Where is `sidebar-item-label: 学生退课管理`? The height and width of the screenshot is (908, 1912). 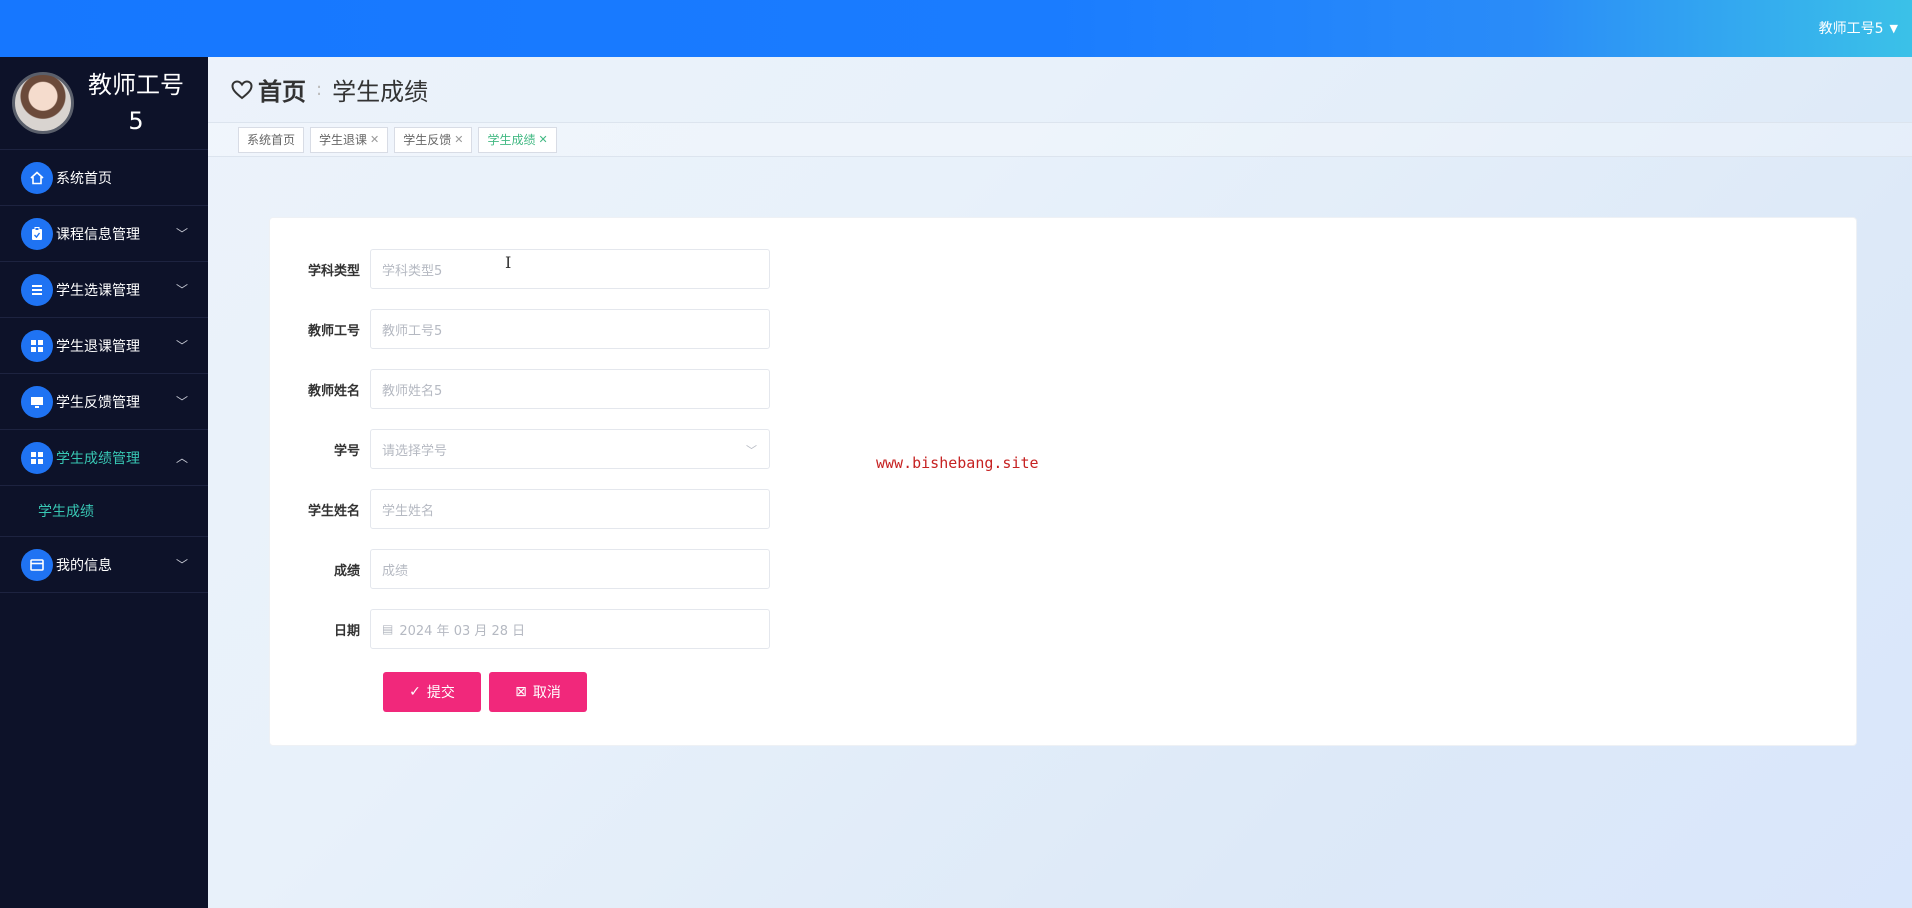 sidebar-item-label: 学生退课管理 is located at coordinates (98, 346).